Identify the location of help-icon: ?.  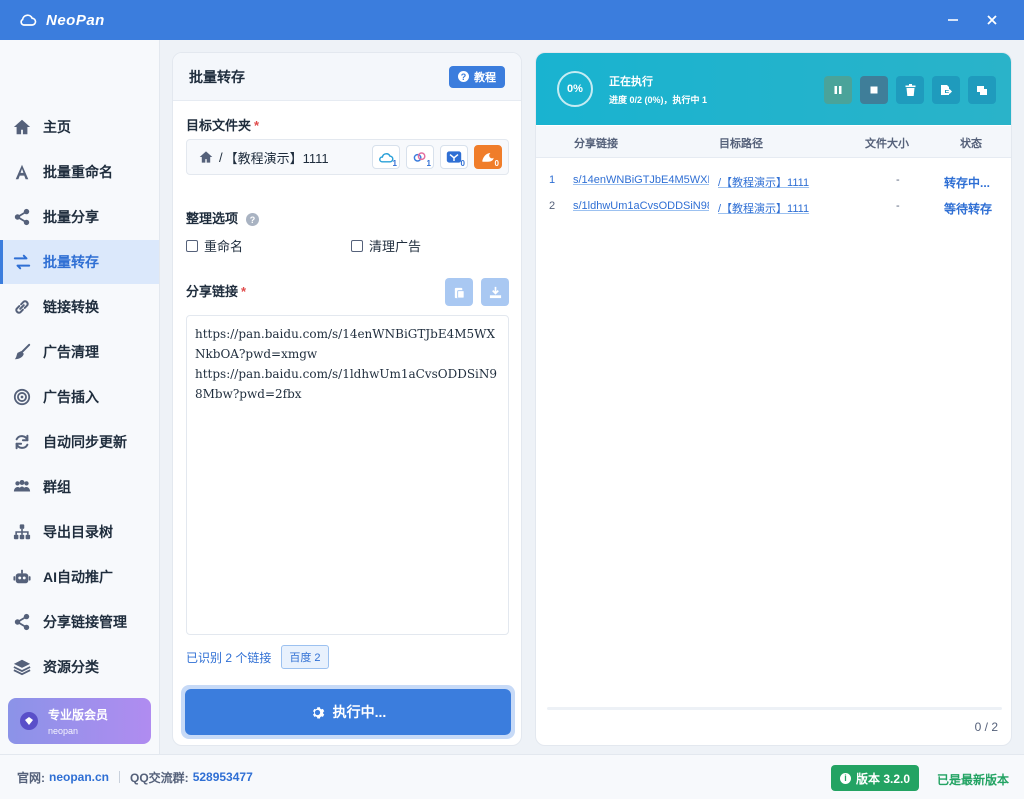
(253, 220).